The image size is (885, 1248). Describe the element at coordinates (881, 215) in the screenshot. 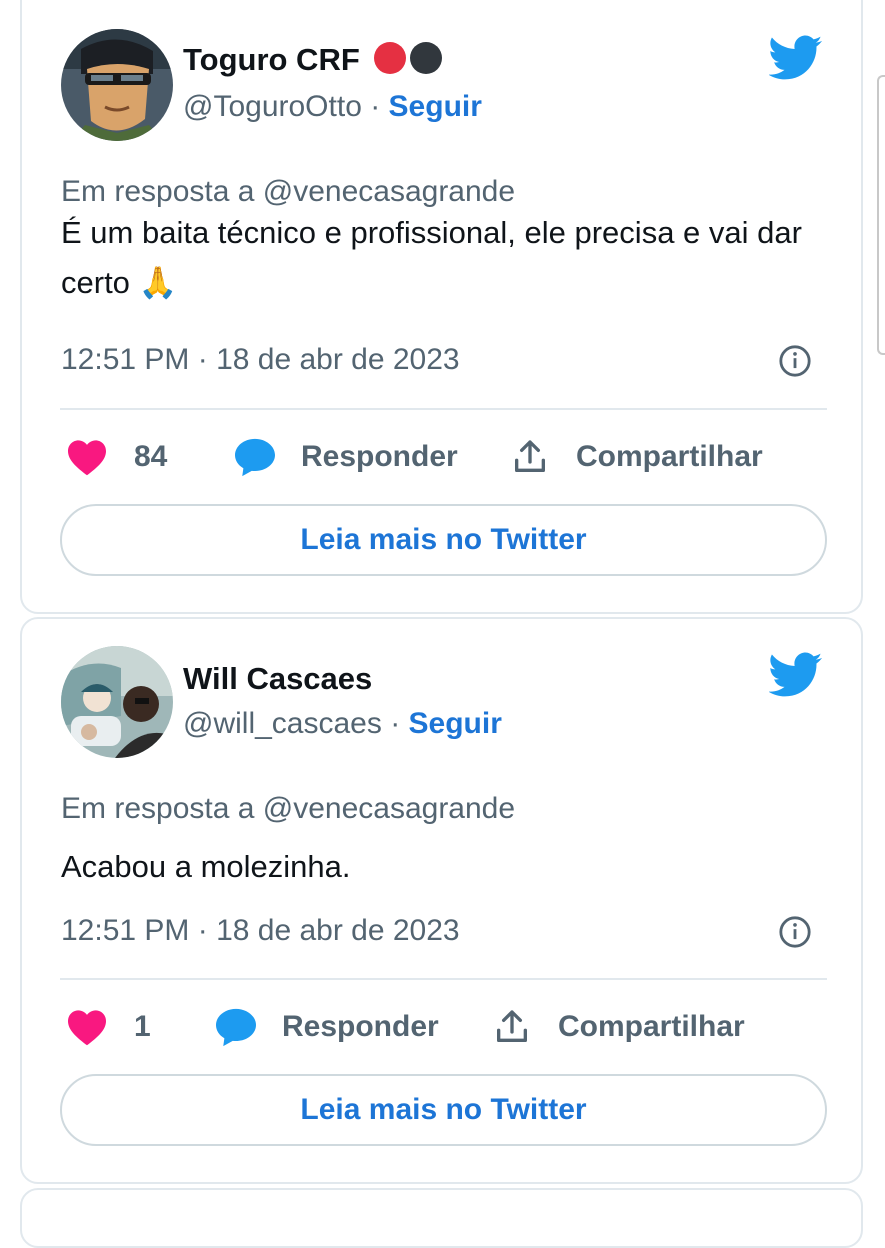

I see `scrollbar` at that location.